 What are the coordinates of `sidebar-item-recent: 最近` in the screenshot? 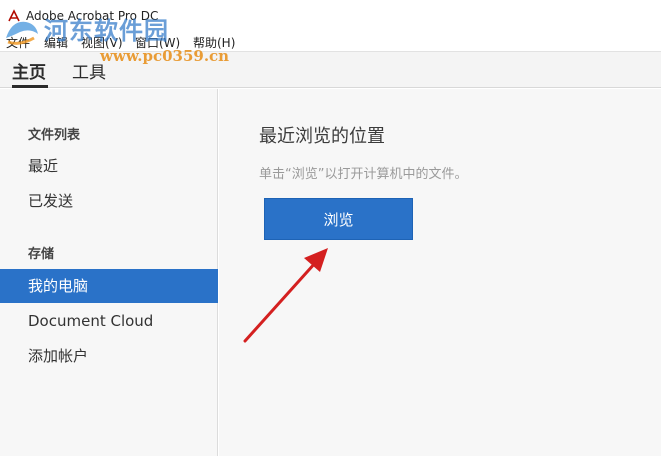 It's located at (109, 166).